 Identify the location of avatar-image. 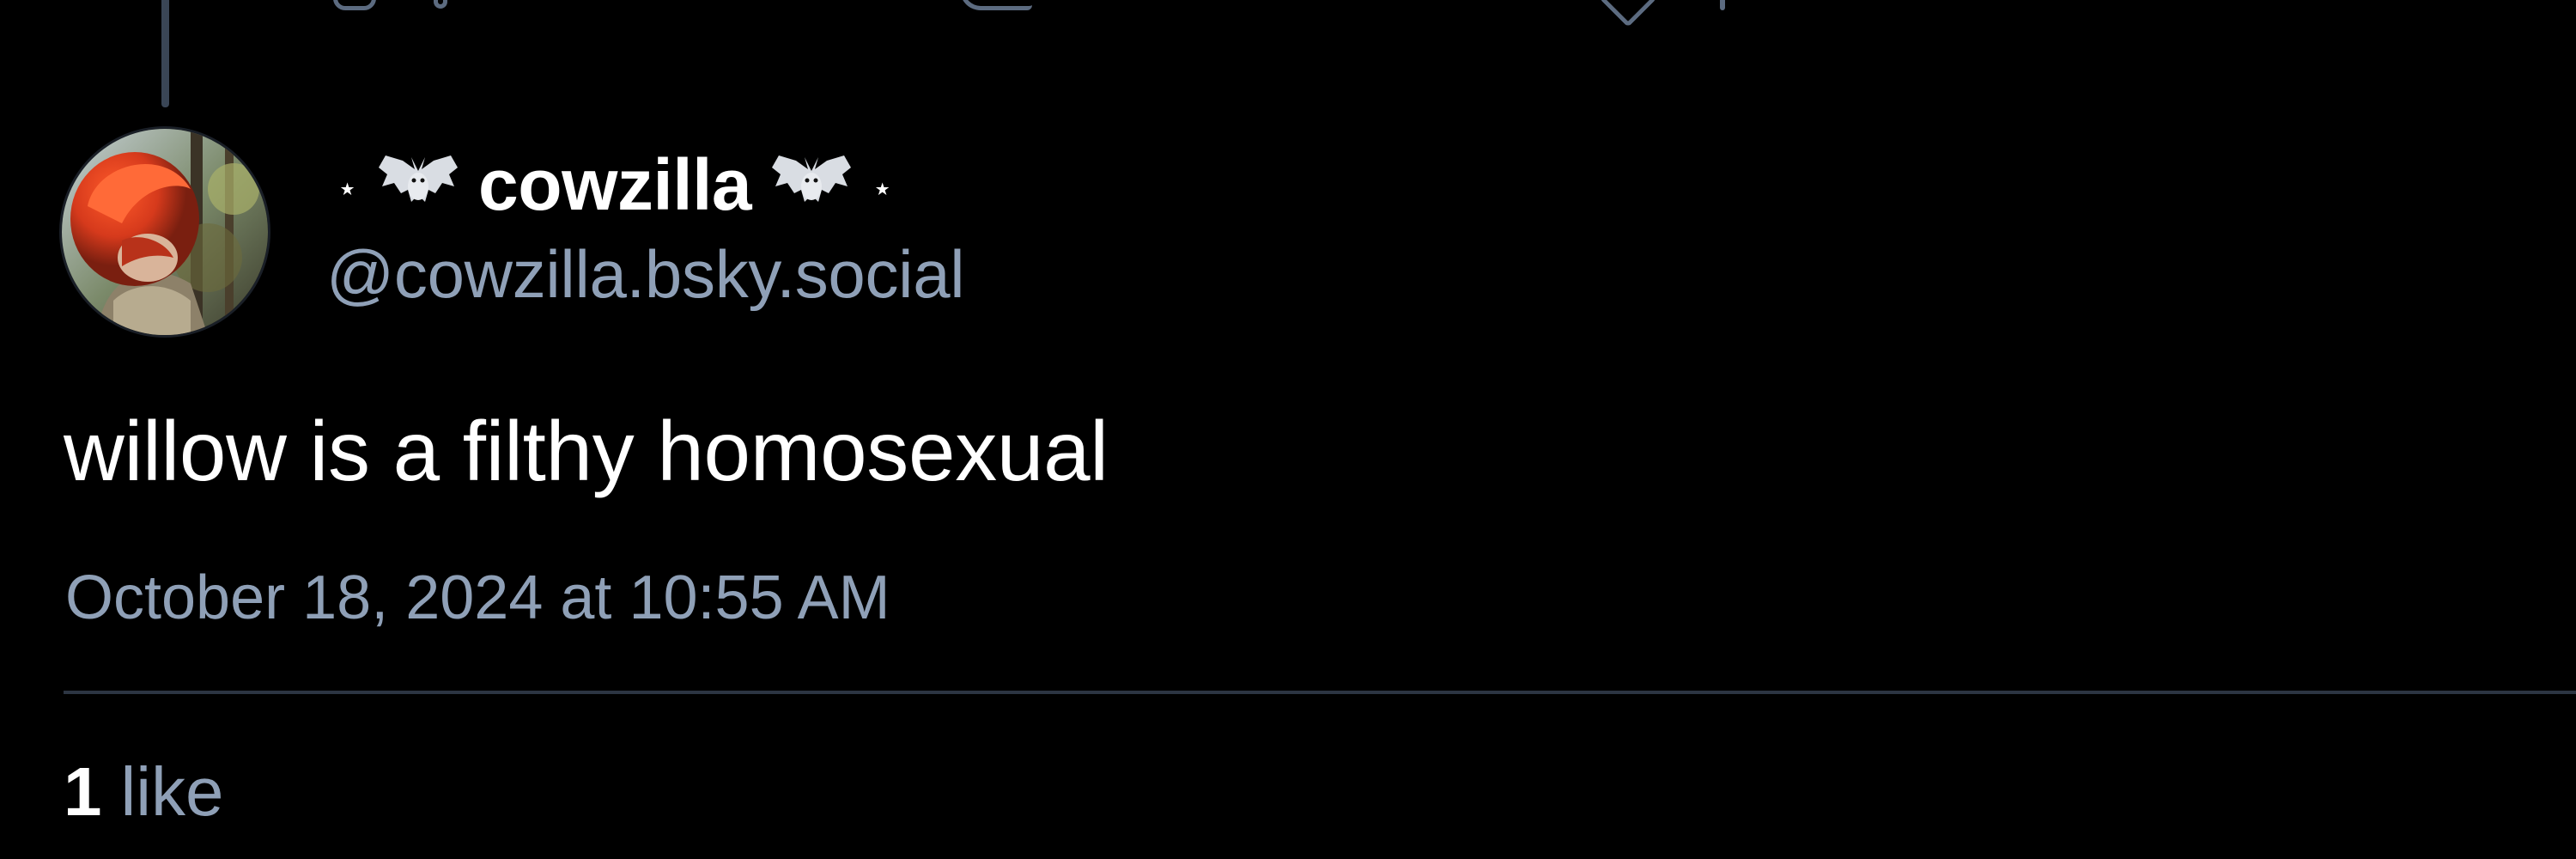
(165, 232).